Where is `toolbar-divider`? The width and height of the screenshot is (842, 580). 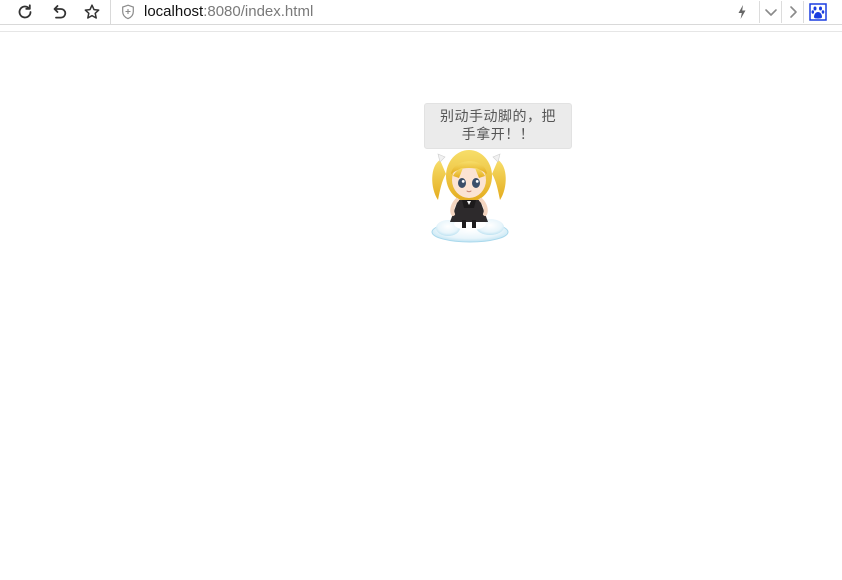
toolbar-divider is located at coordinates (803, 12).